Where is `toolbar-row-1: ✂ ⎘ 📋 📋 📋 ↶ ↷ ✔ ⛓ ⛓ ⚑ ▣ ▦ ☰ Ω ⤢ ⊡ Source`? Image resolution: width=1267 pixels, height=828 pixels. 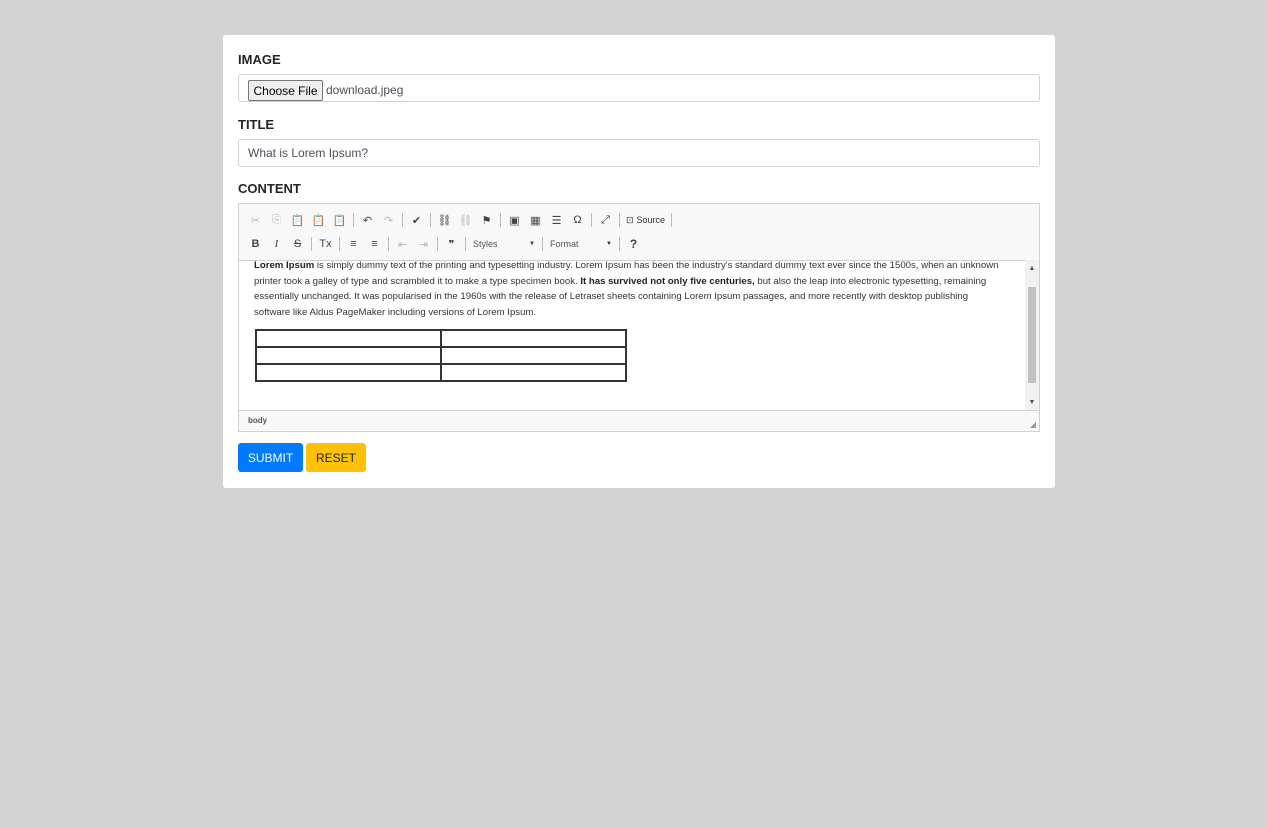
toolbar-row-1: ✂ ⎘ 📋 📋 📋 ↶ ↷ ✔ ⛓ ⛓ ⚑ ▣ ▦ ☰ Ω ⤢ ⊡ Source is located at coordinates (460, 220).